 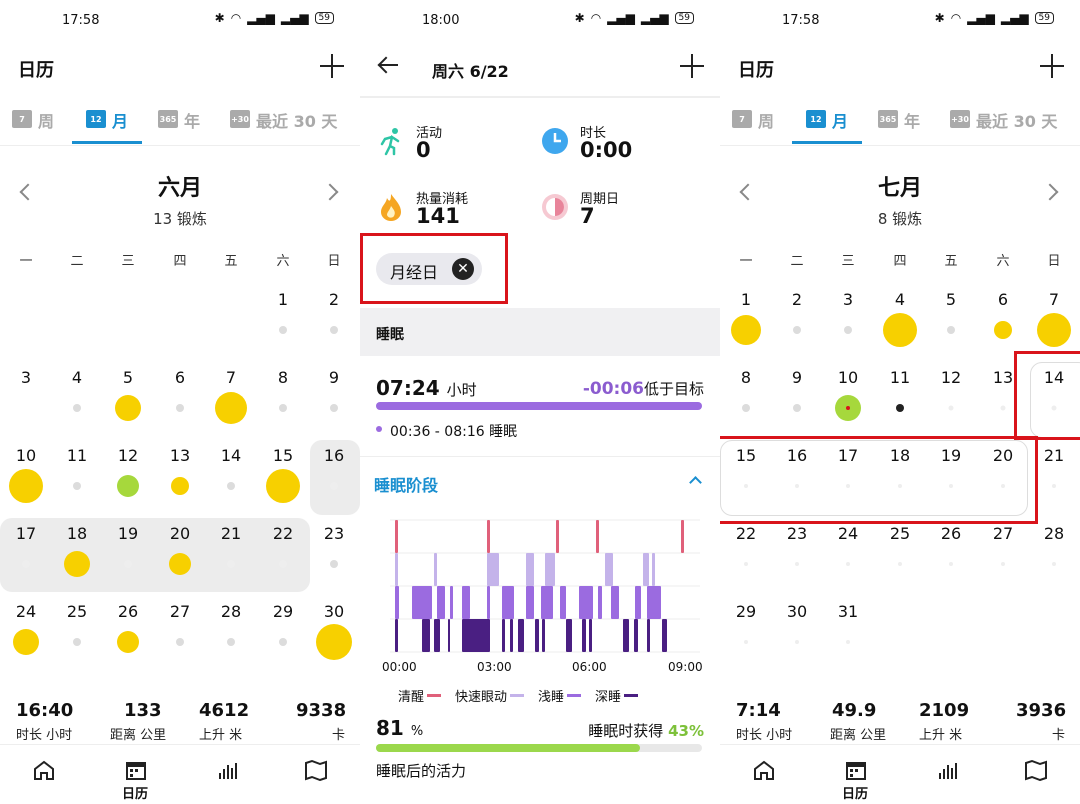 I want to click on calendar-day: 16, so click(x=334, y=455).